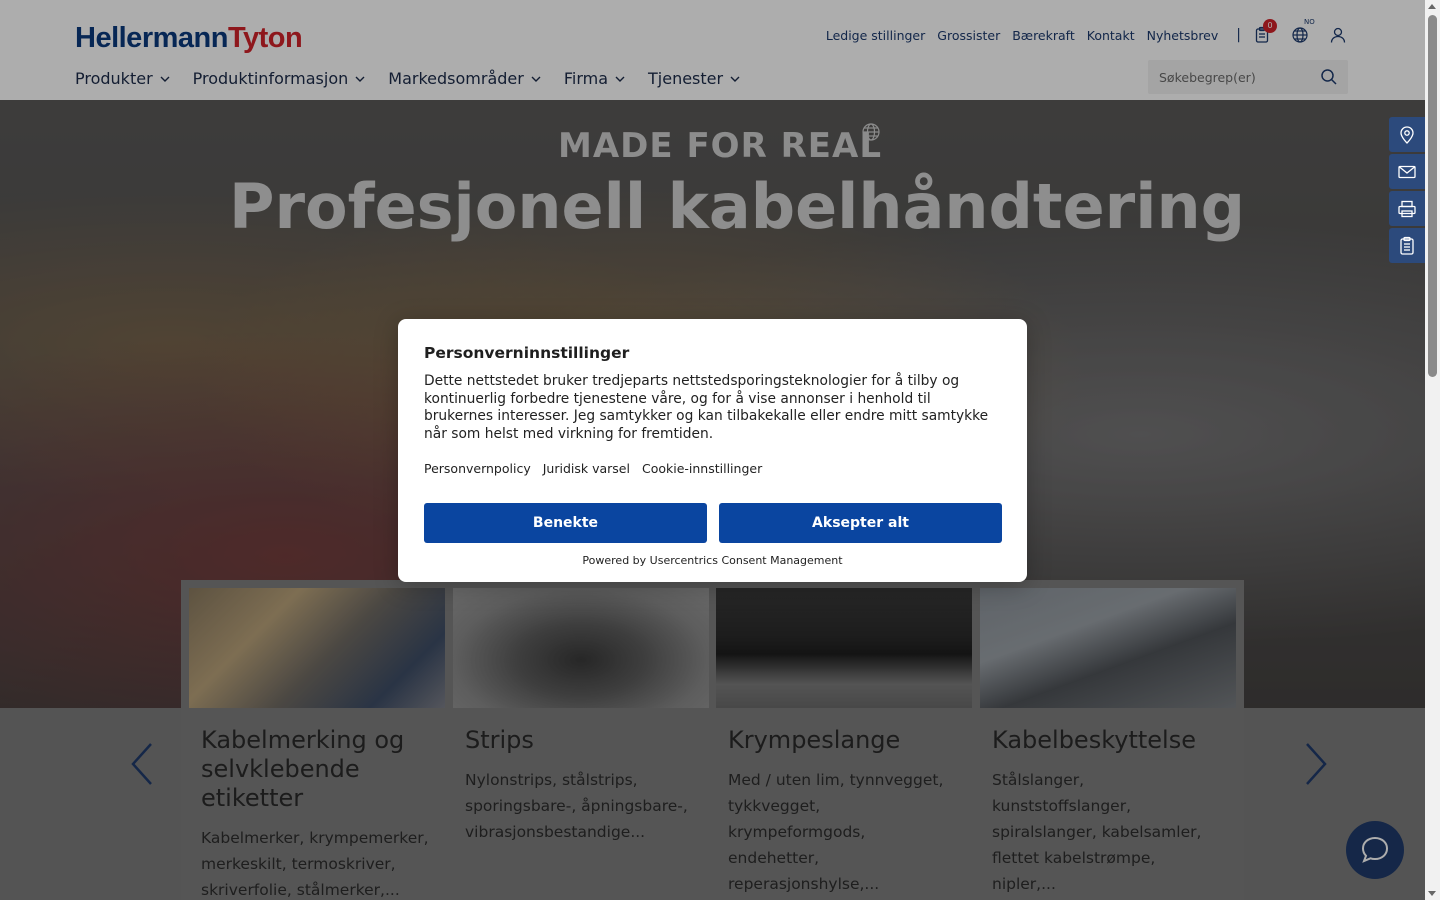  What do you see at coordinates (114, 78) in the screenshot?
I see `nav-label: Produkter` at bounding box center [114, 78].